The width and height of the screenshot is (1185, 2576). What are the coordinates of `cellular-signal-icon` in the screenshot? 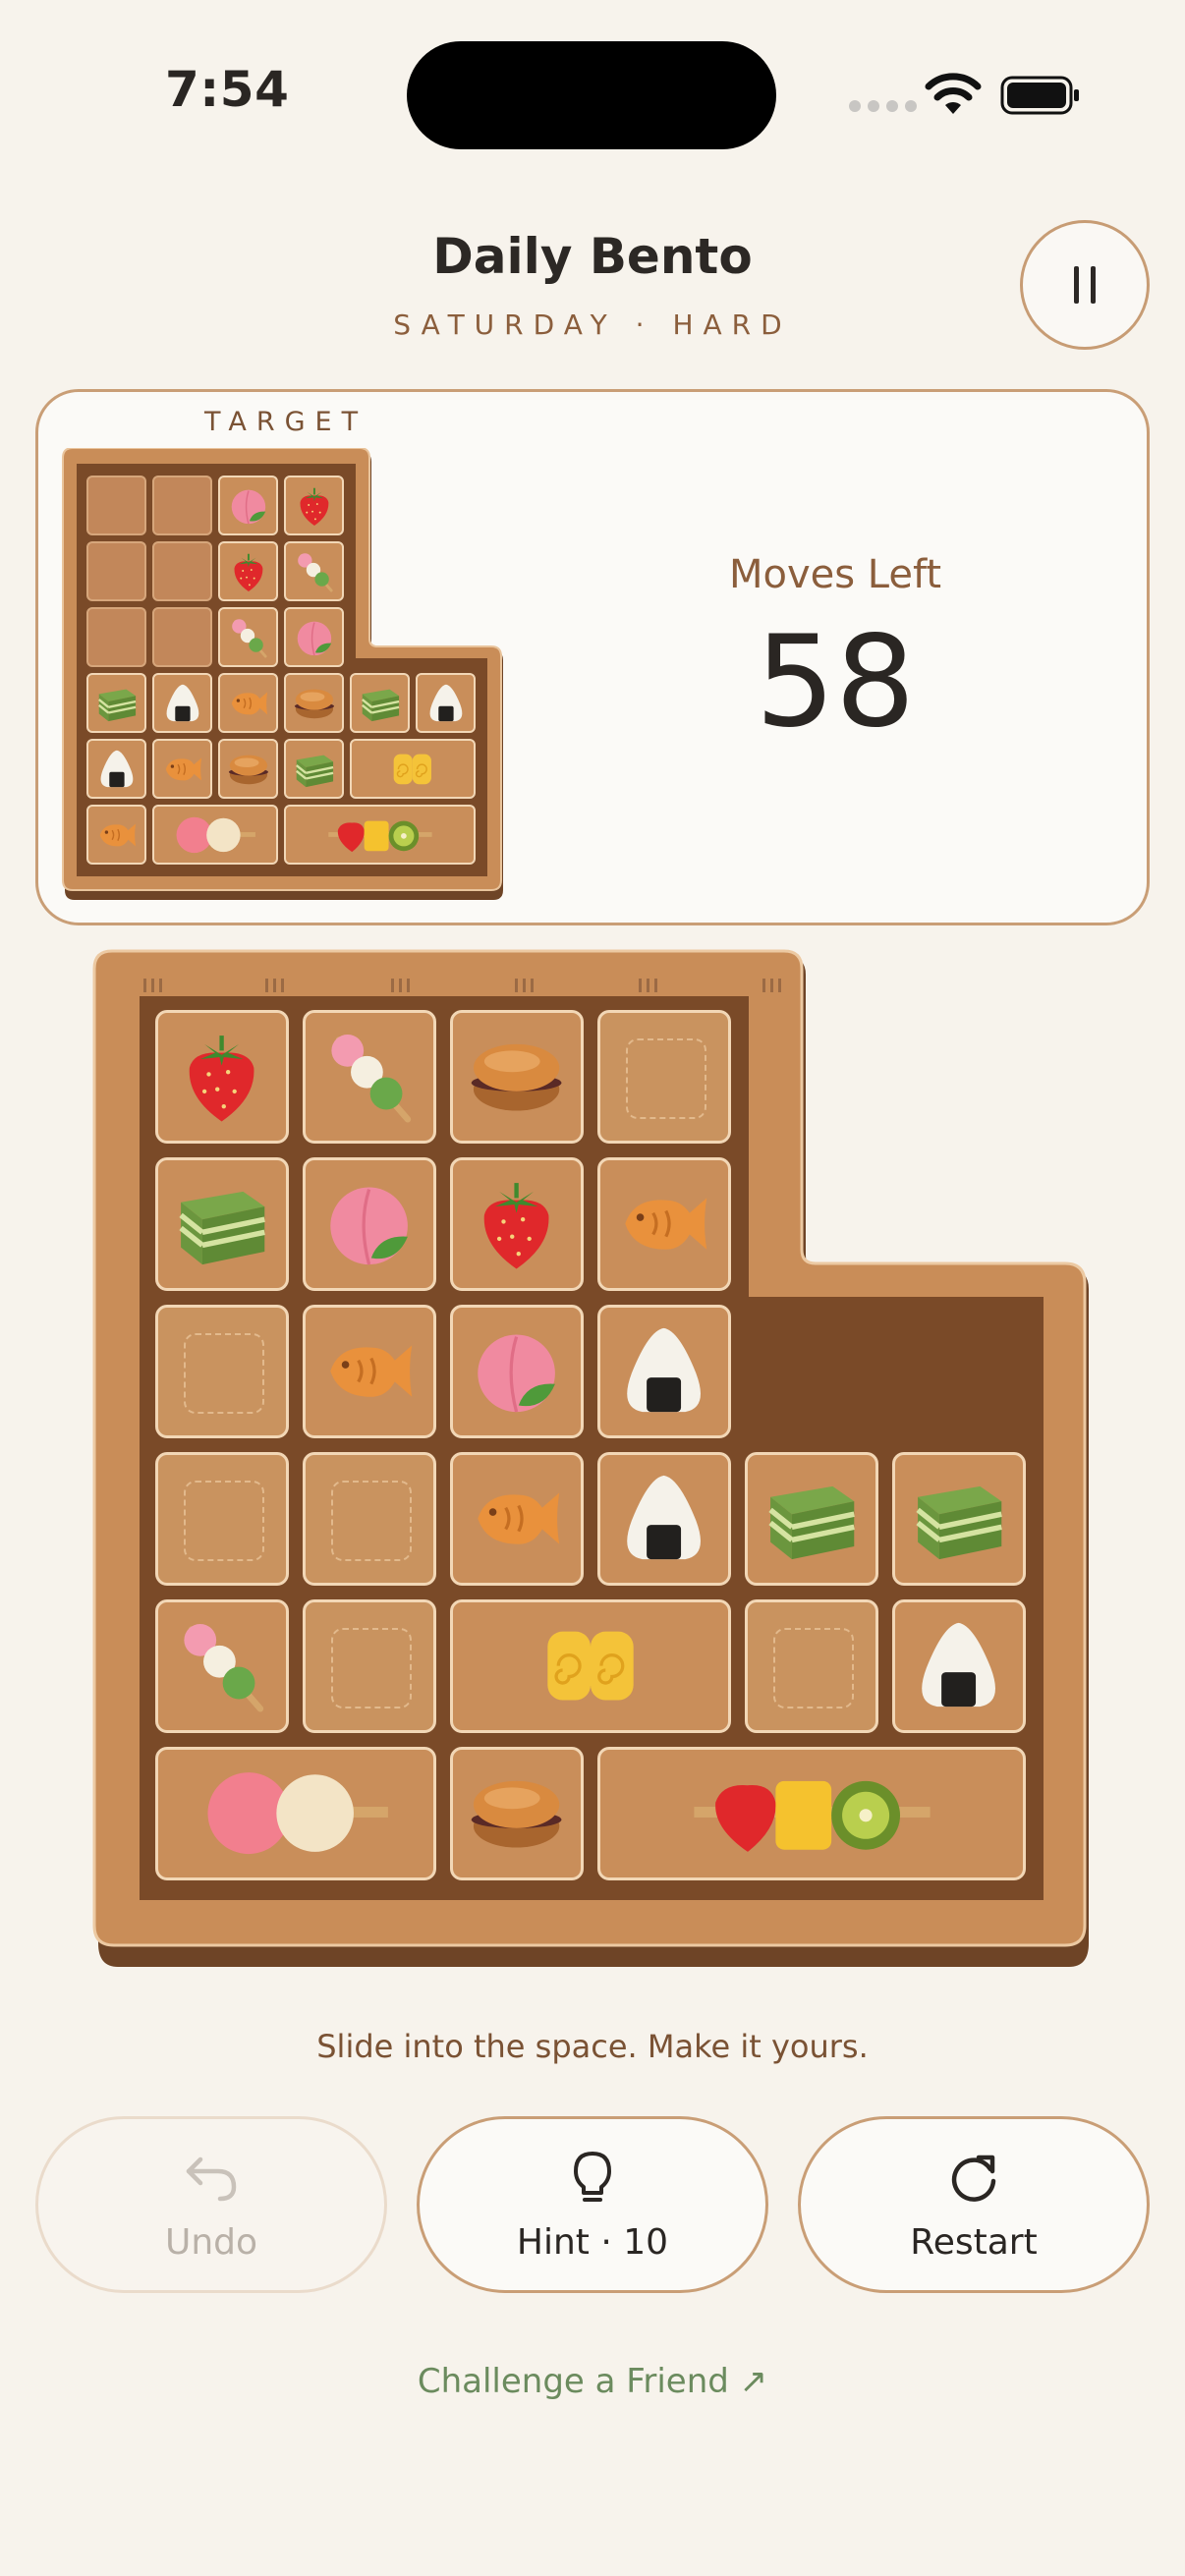 It's located at (883, 106).